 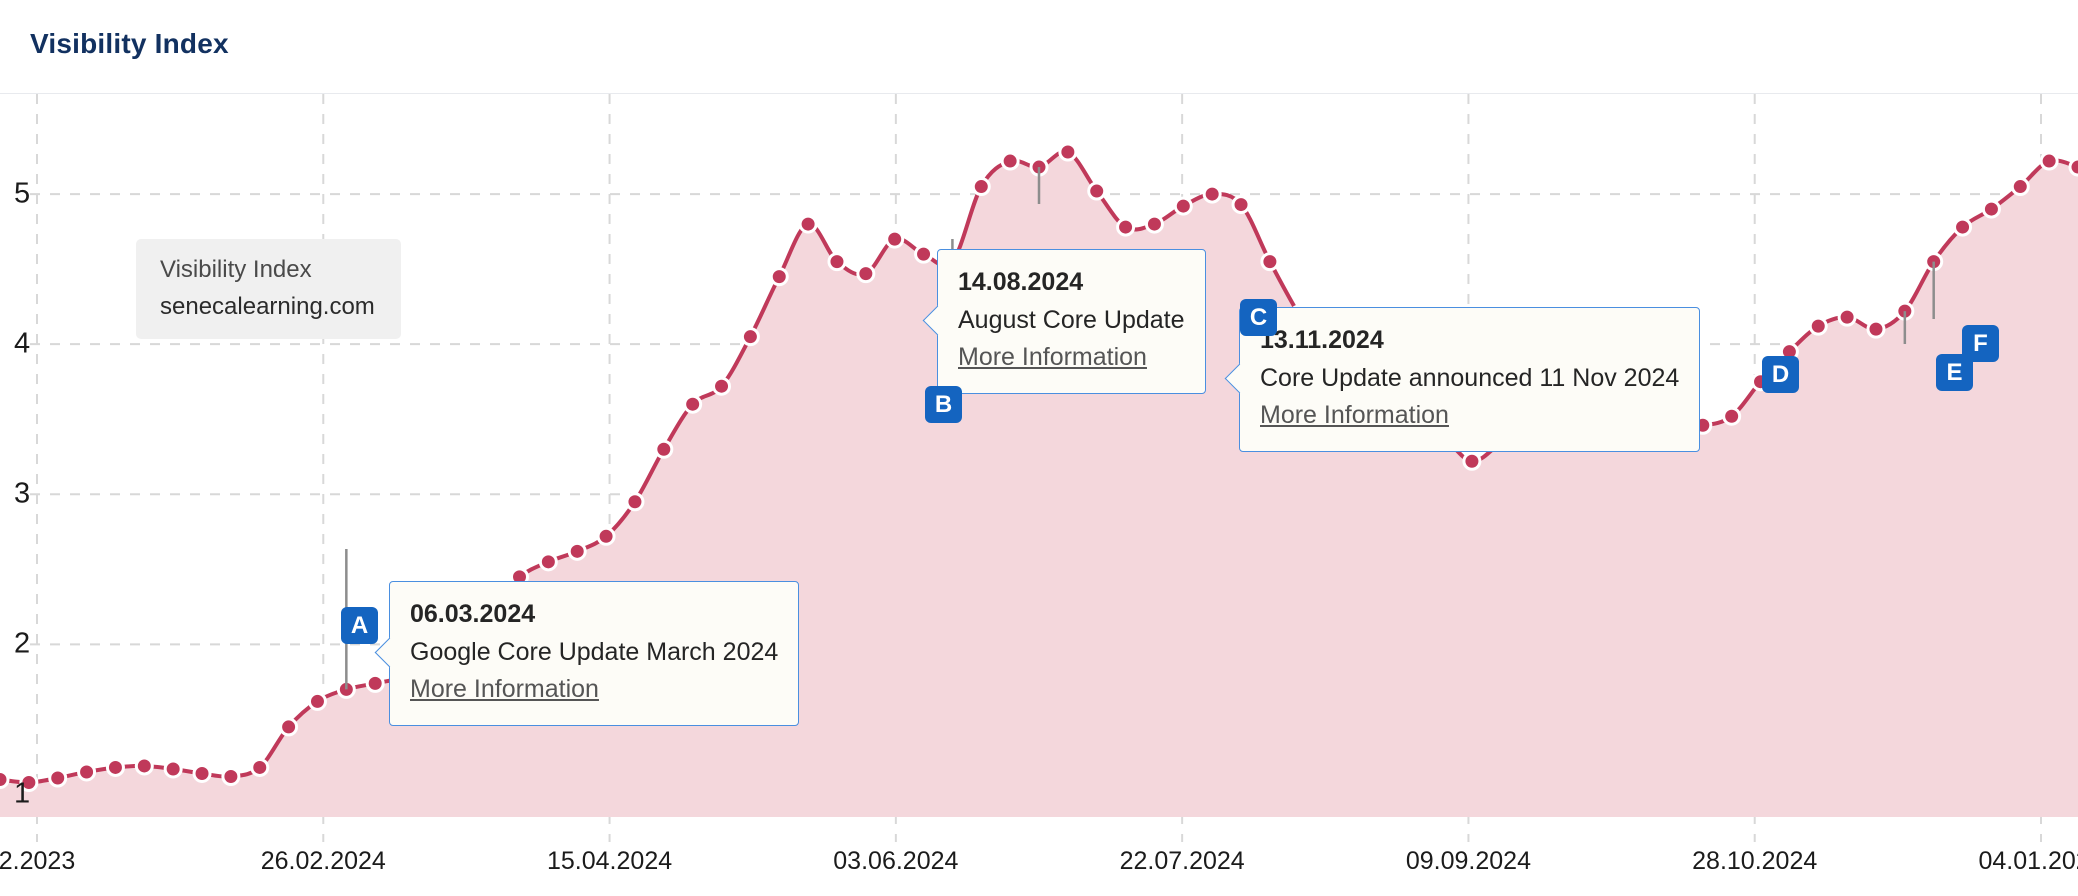 What do you see at coordinates (22, 643) in the screenshot?
I see `y-axis-tick-2: 2` at bounding box center [22, 643].